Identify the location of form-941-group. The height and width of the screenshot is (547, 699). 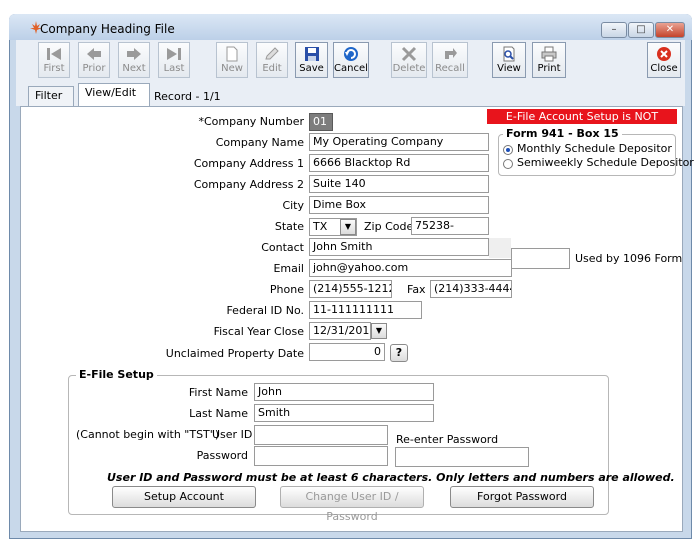
(587, 155).